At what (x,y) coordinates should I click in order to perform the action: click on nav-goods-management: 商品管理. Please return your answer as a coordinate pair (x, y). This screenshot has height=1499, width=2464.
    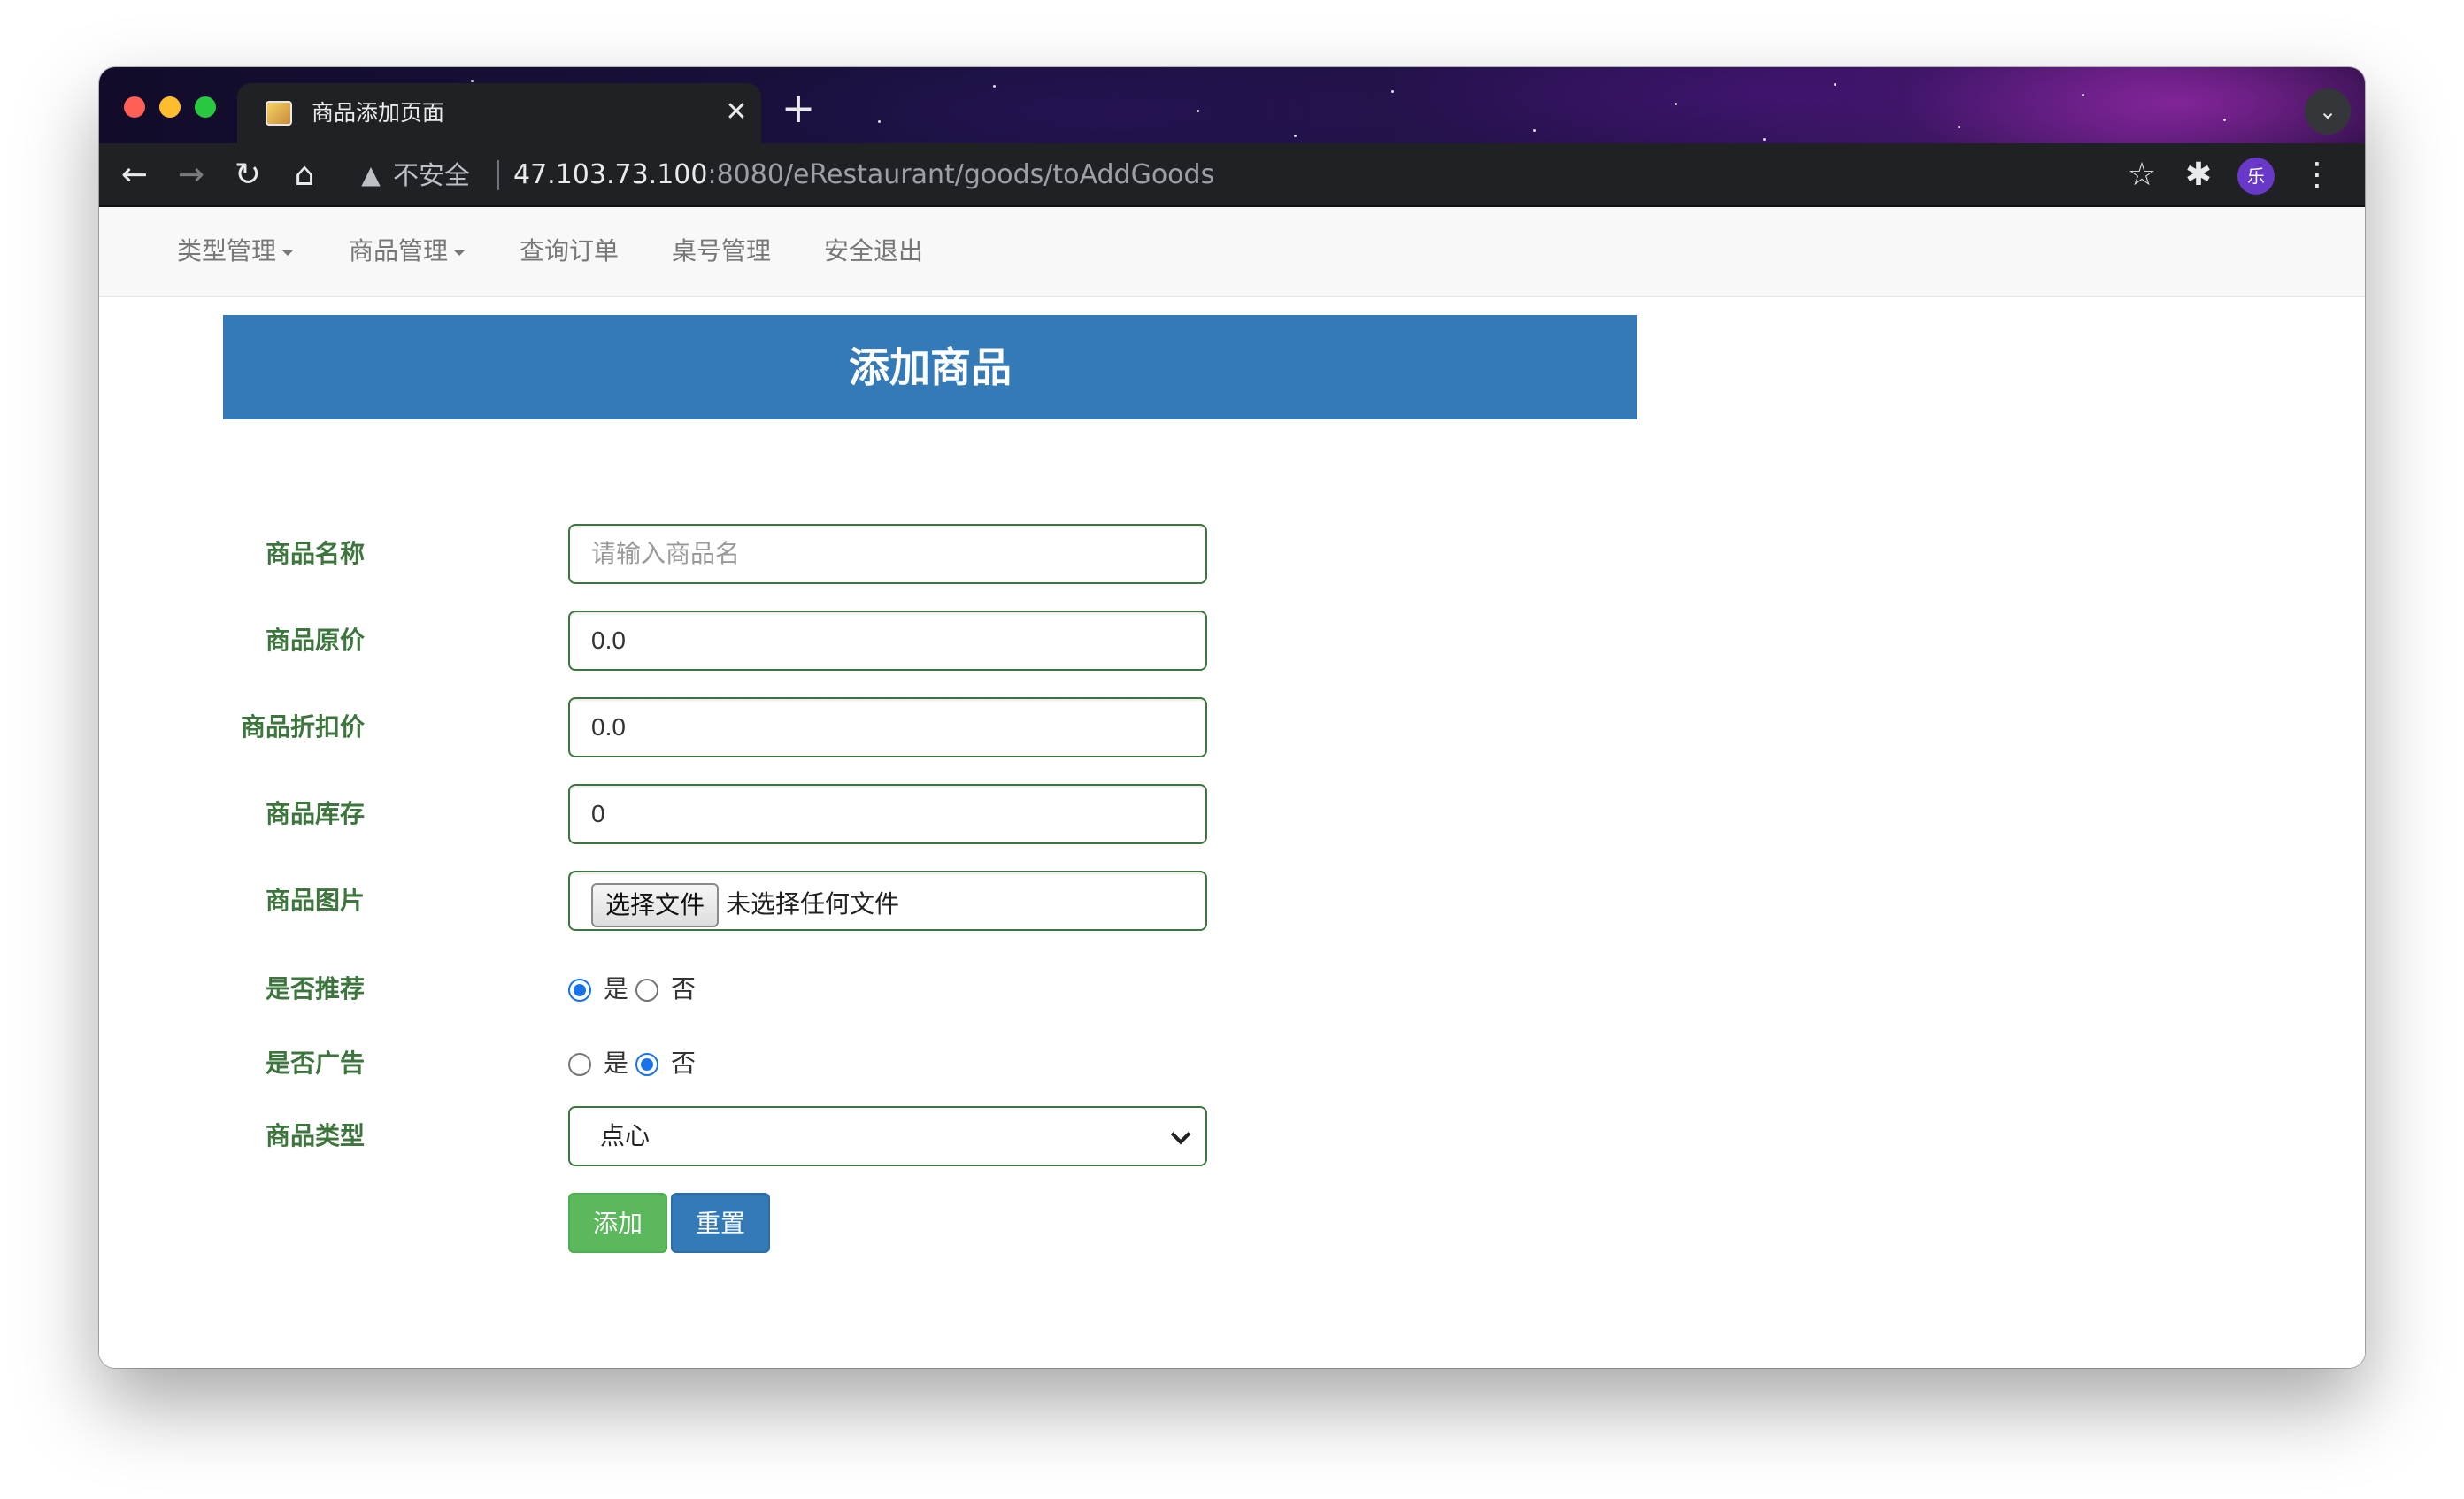
    Looking at the image, I should click on (408, 251).